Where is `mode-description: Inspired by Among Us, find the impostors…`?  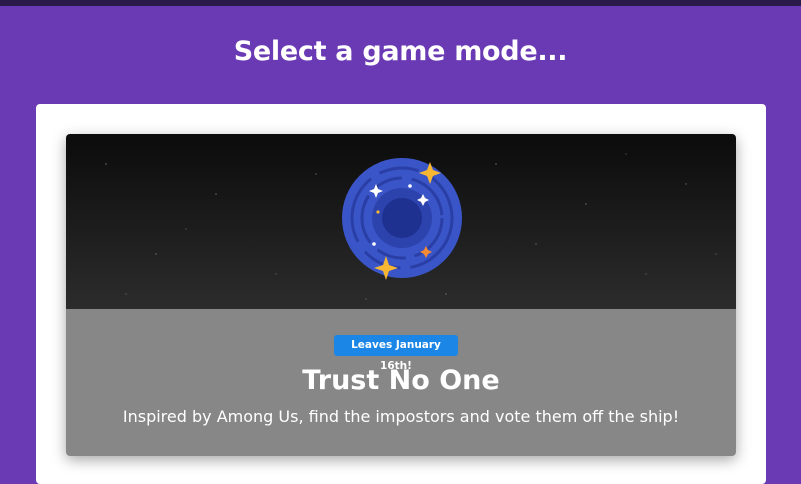
mode-description: Inspired by Among Us, find the impostors… is located at coordinates (401, 416).